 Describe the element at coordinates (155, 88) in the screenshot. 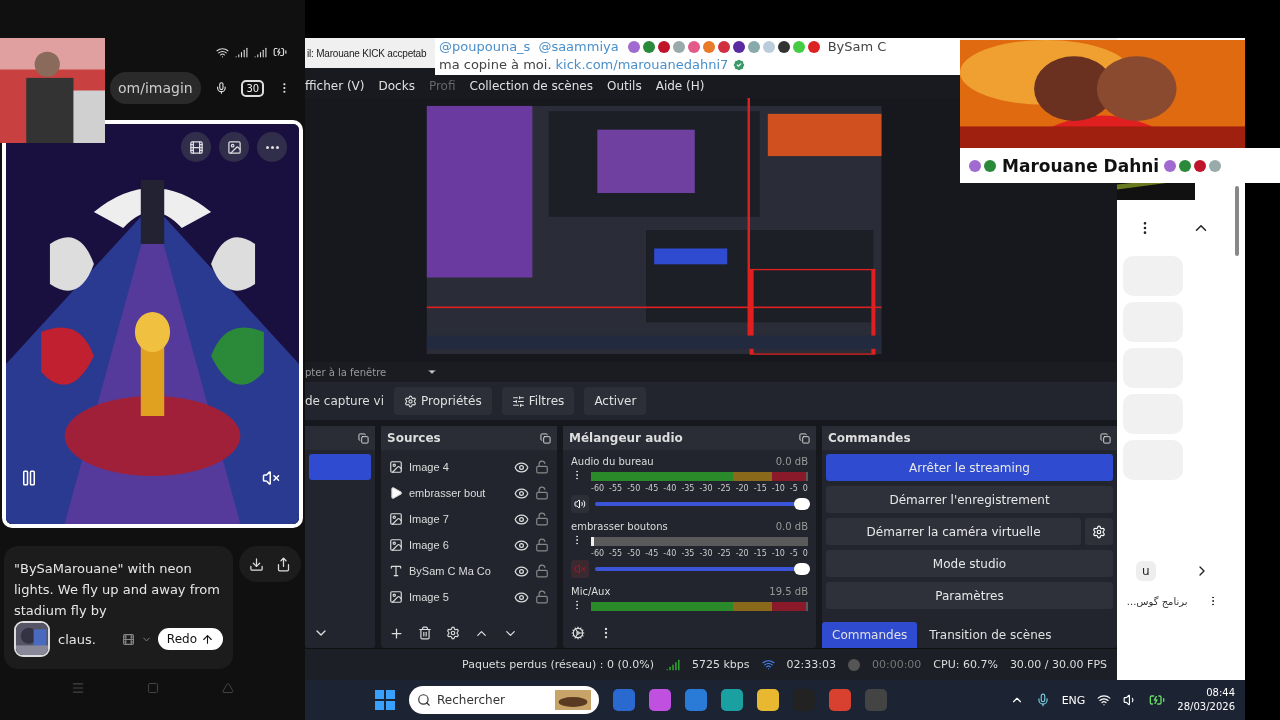

I see `url-field: om/imagin` at that location.